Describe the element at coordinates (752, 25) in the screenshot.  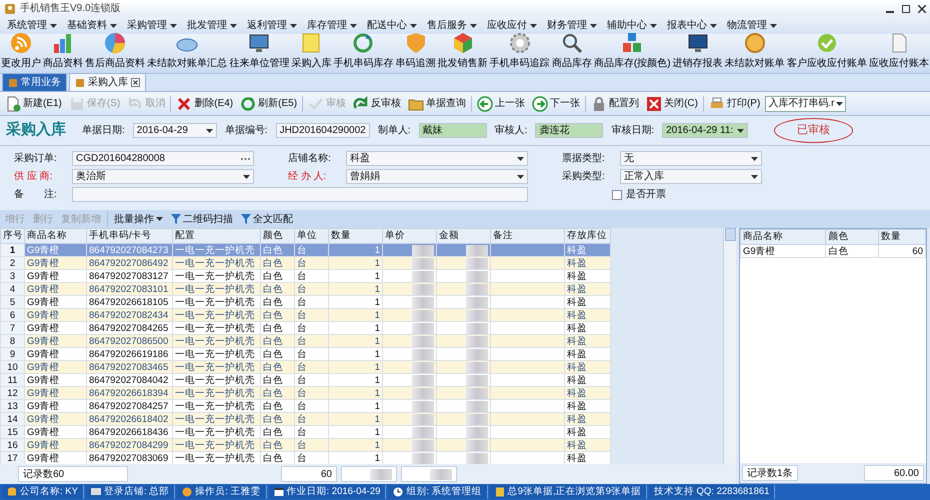
I see `menu-item: 物流管理` at that location.